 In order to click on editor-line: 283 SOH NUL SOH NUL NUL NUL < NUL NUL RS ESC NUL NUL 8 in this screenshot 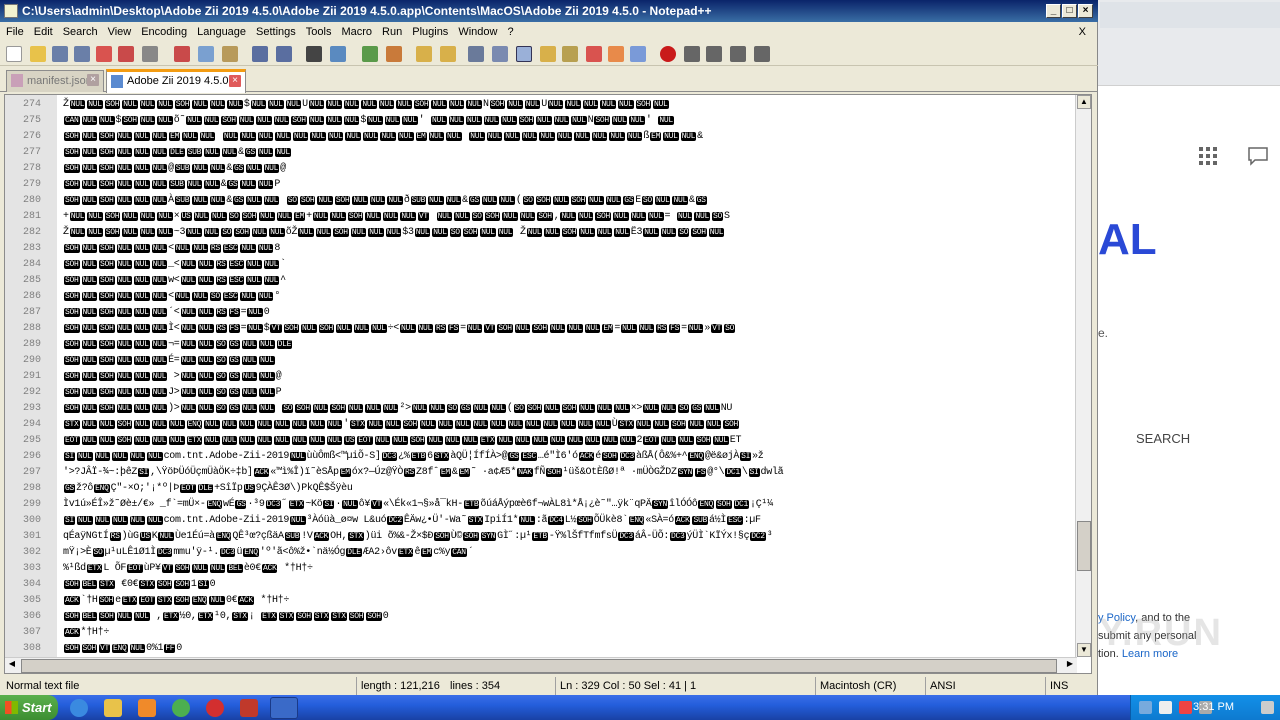, I will do `click(541, 249)`.